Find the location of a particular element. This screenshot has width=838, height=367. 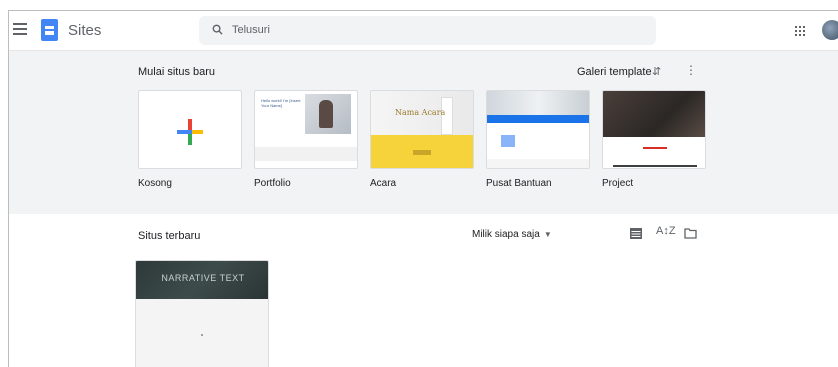

template-card-kosong is located at coordinates (190, 129).